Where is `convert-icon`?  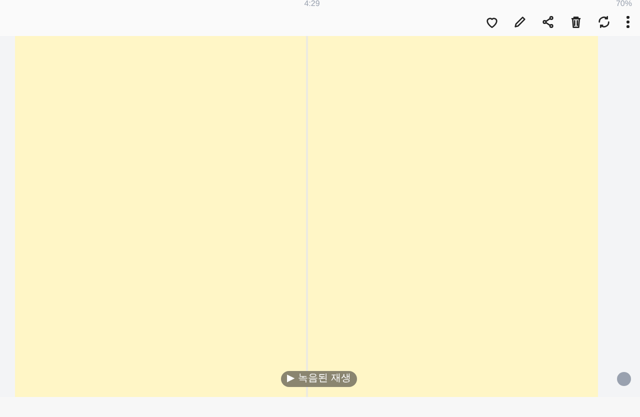
convert-icon is located at coordinates (604, 22).